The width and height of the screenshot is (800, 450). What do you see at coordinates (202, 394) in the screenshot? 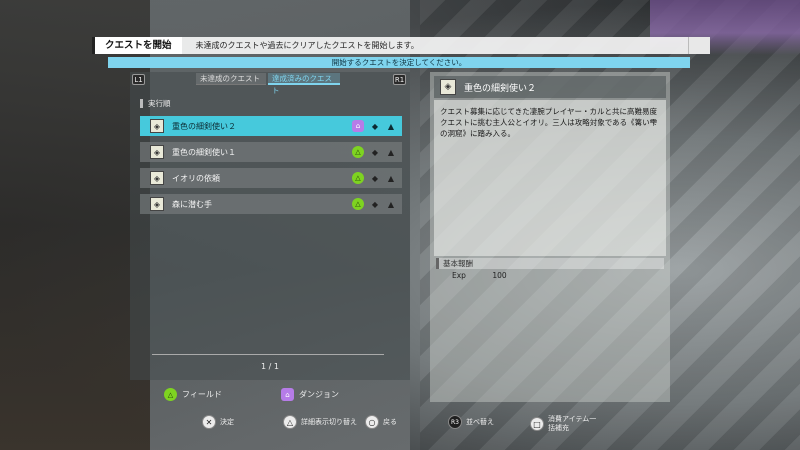
I see `legend-field-label: フィールド` at bounding box center [202, 394].